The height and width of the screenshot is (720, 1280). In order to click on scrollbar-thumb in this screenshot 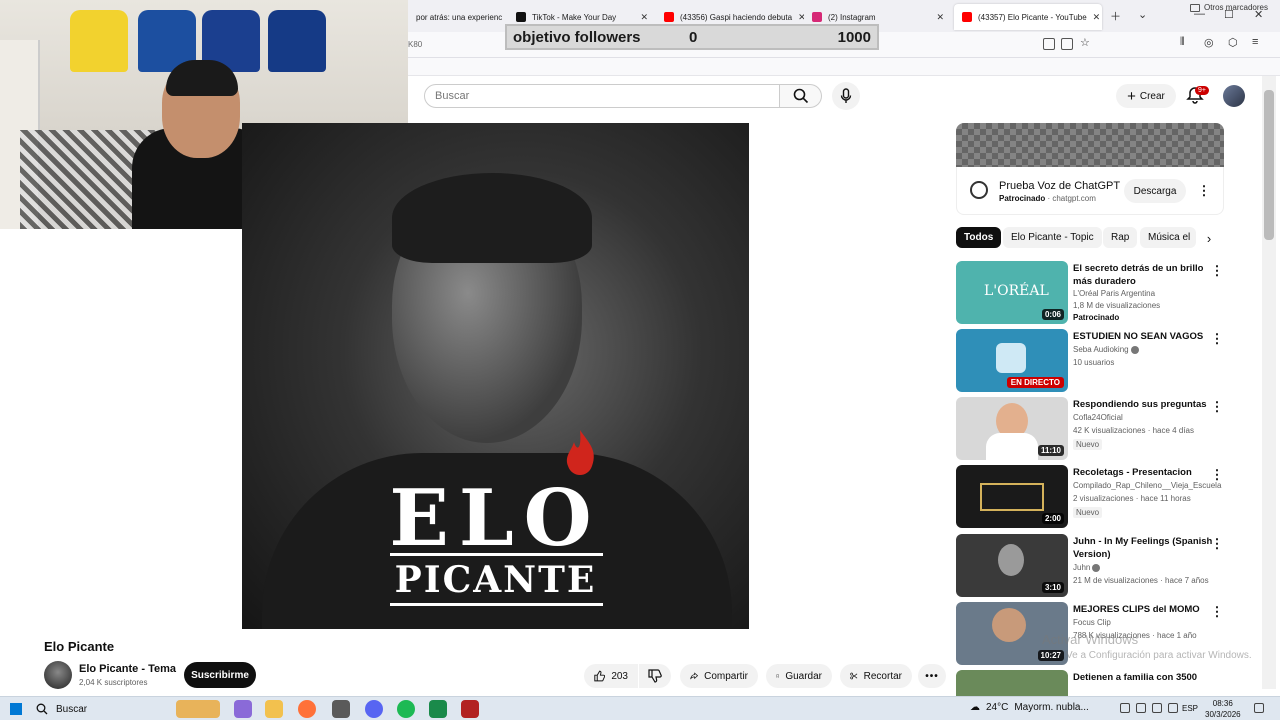, I will do `click(1269, 165)`.